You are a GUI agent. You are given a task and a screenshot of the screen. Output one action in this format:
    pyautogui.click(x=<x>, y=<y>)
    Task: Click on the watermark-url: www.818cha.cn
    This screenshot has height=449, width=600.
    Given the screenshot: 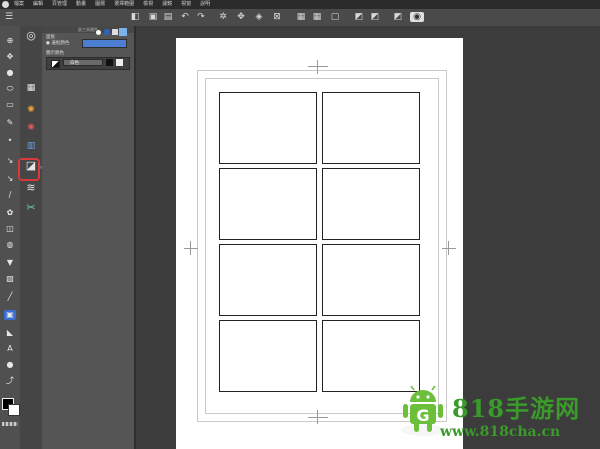 What is the action you would take?
    pyautogui.click(x=500, y=432)
    